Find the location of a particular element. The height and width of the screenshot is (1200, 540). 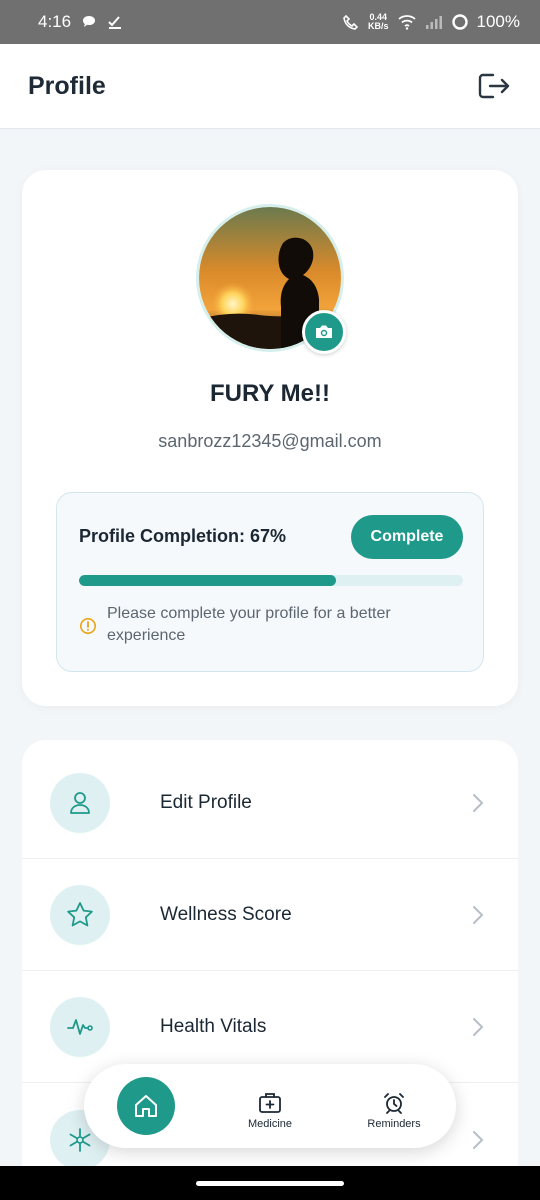

checkmark-icon is located at coordinates (115, 22).